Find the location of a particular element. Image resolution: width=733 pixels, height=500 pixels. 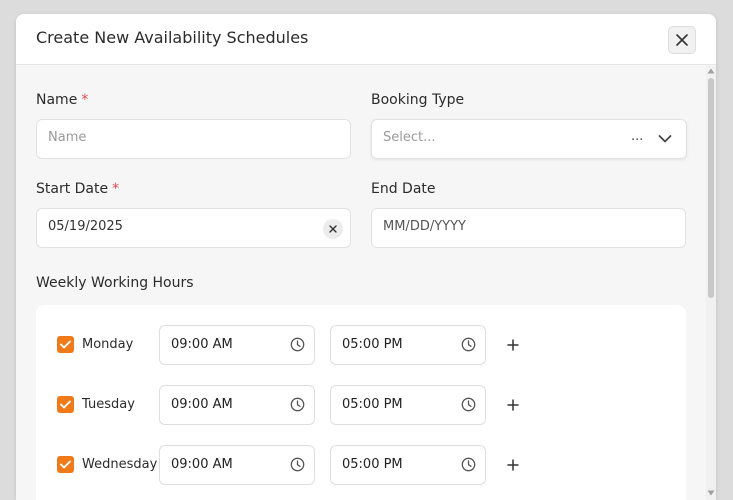

start-date-input: 05/19/2025 is located at coordinates (193, 228).